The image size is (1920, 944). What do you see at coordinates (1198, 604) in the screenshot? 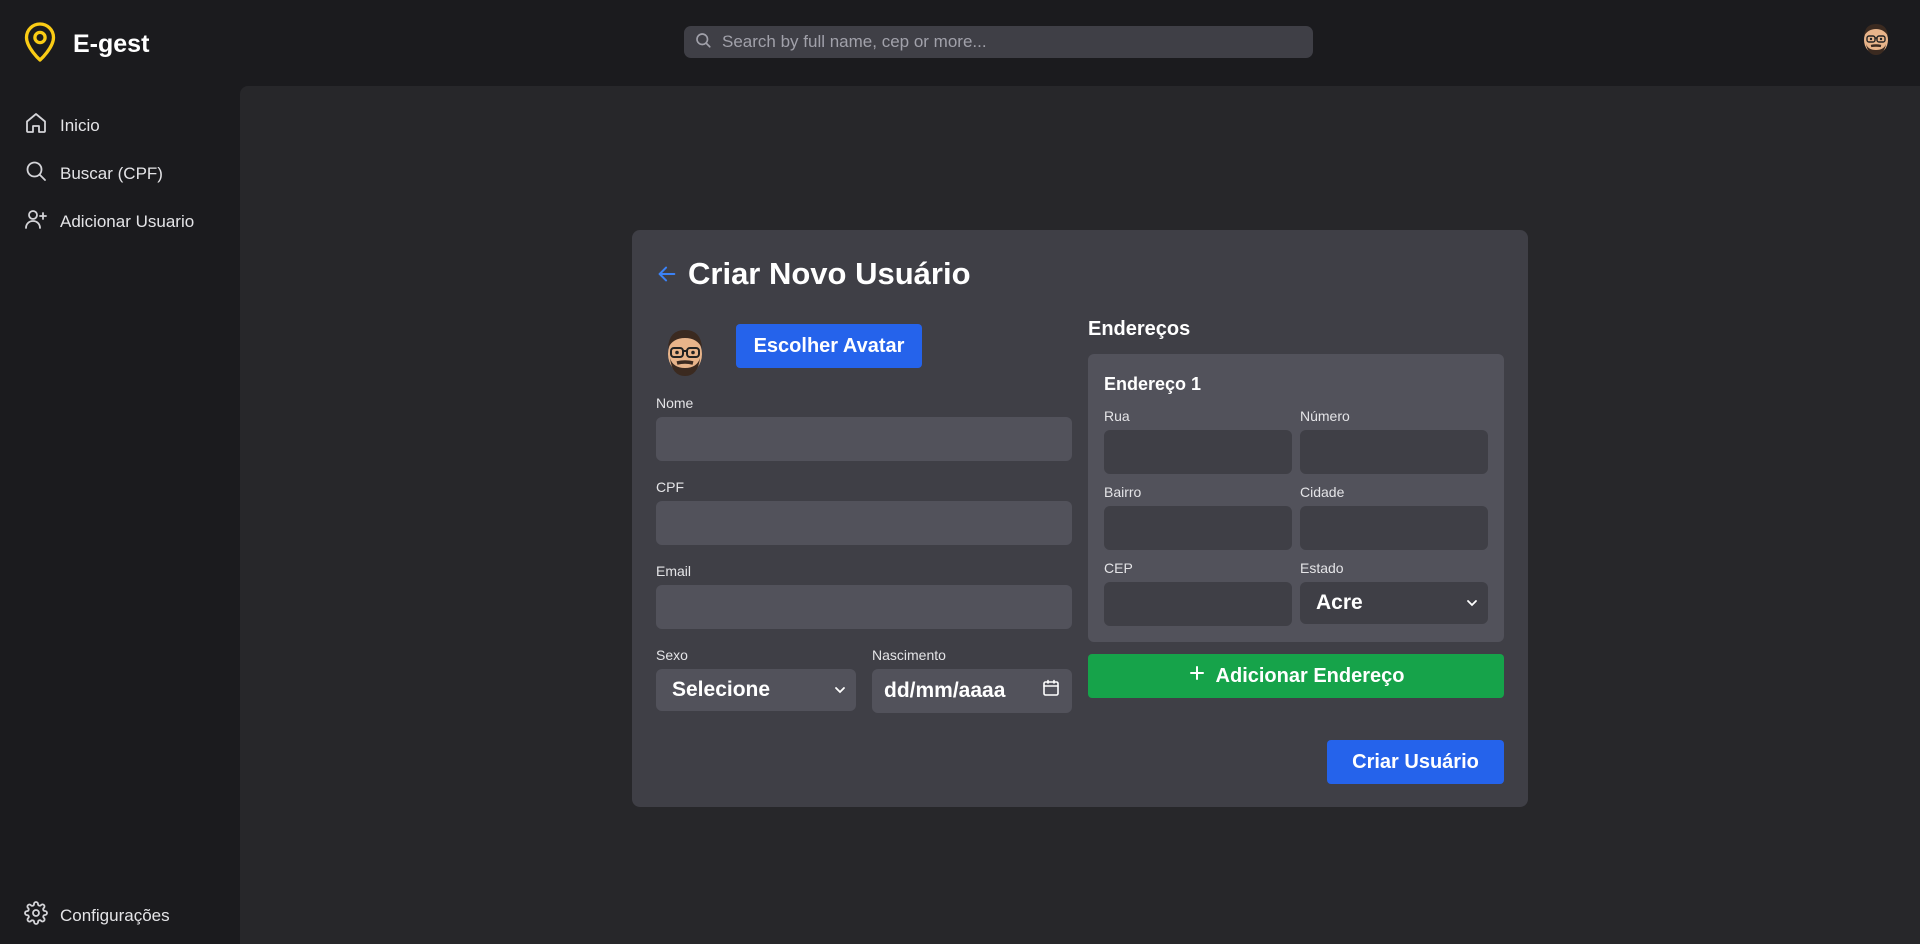
I see `cep-field` at bounding box center [1198, 604].